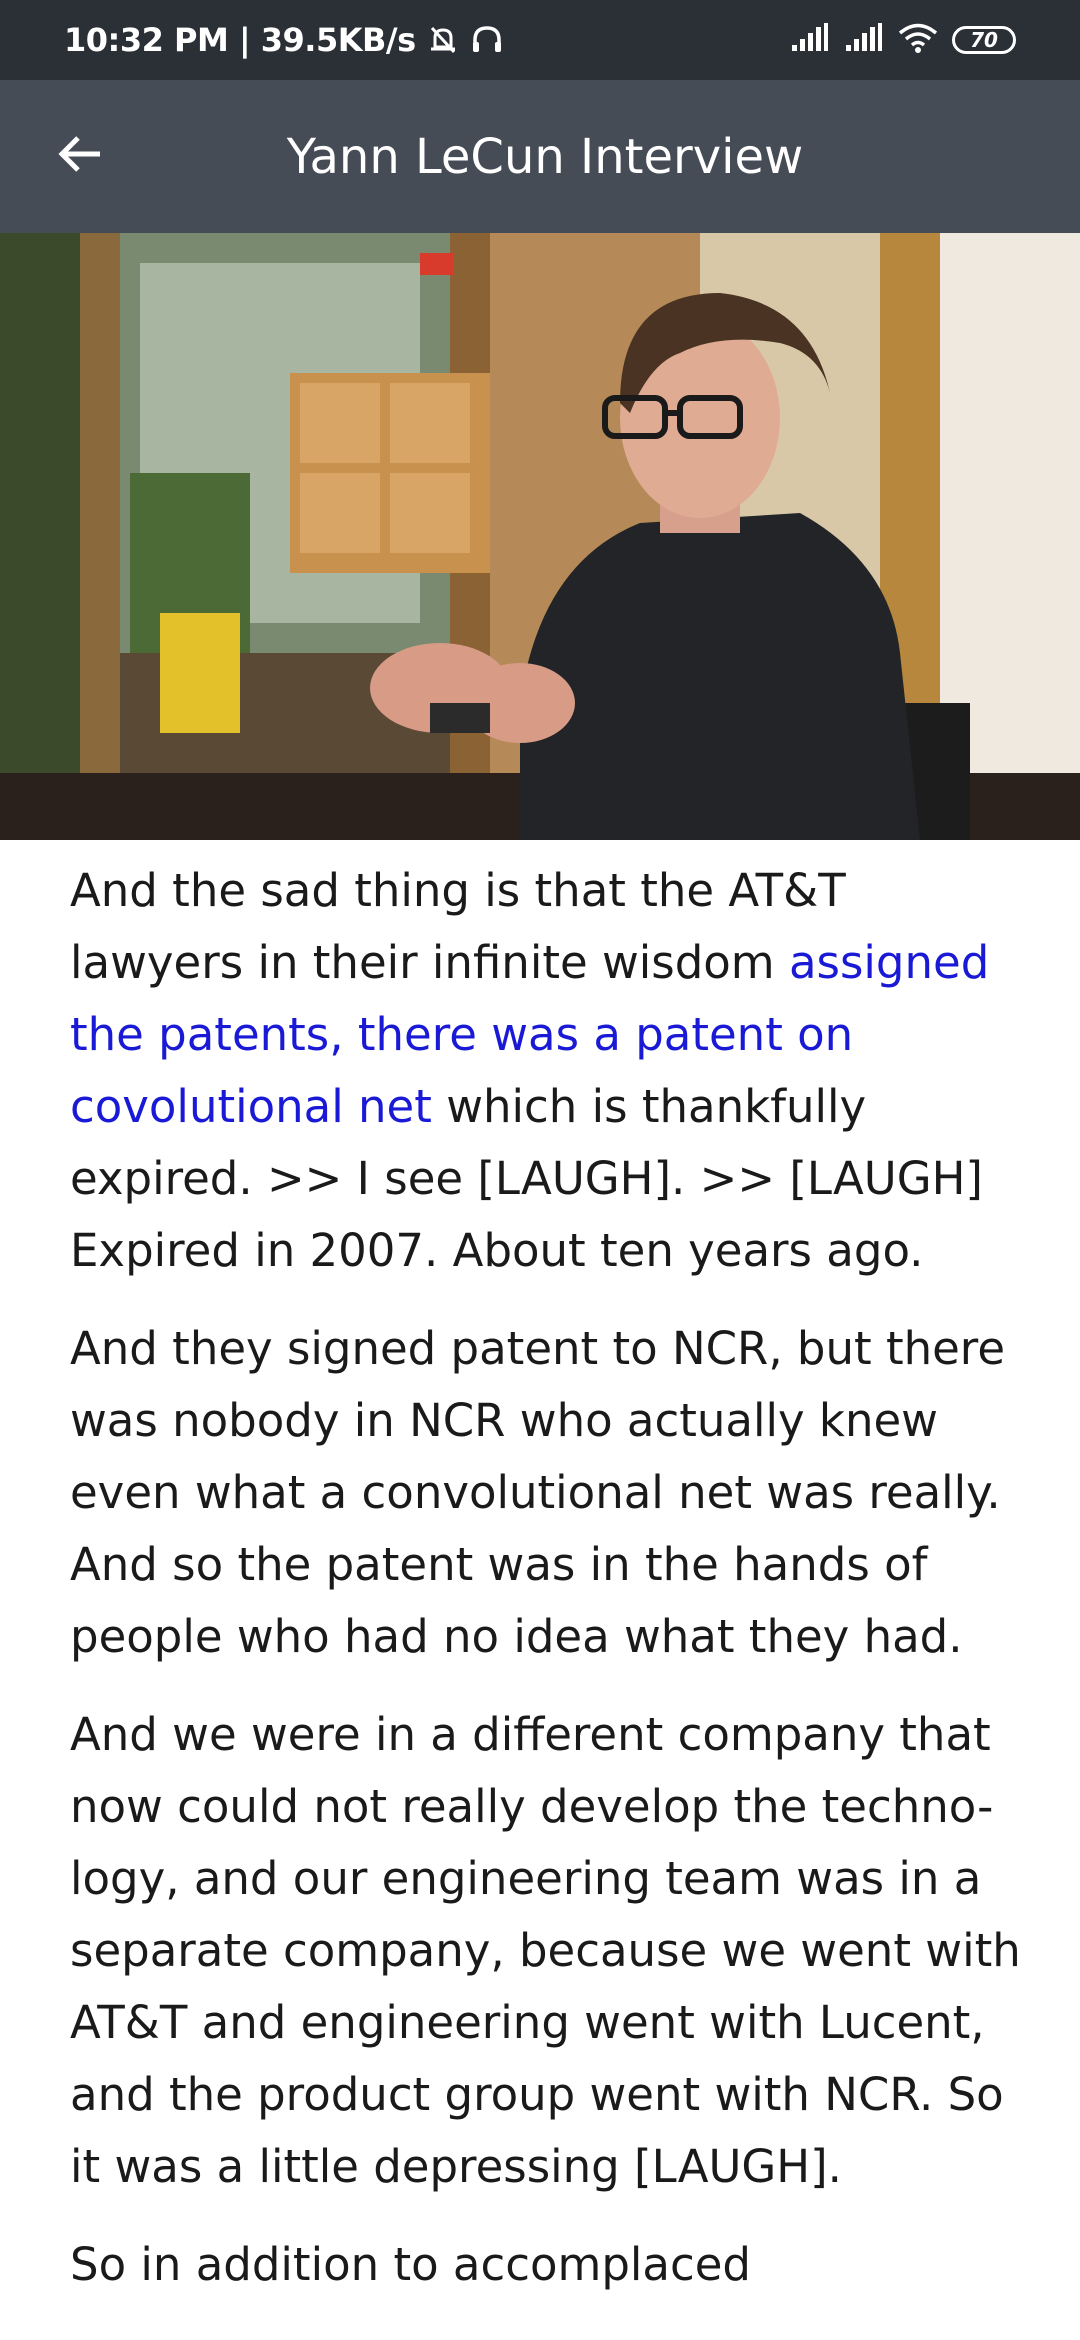 The image size is (1080, 2340). What do you see at coordinates (240, 40) in the screenshot?
I see `status-time-speed: 10:32 PM | 39.5KB/s` at bounding box center [240, 40].